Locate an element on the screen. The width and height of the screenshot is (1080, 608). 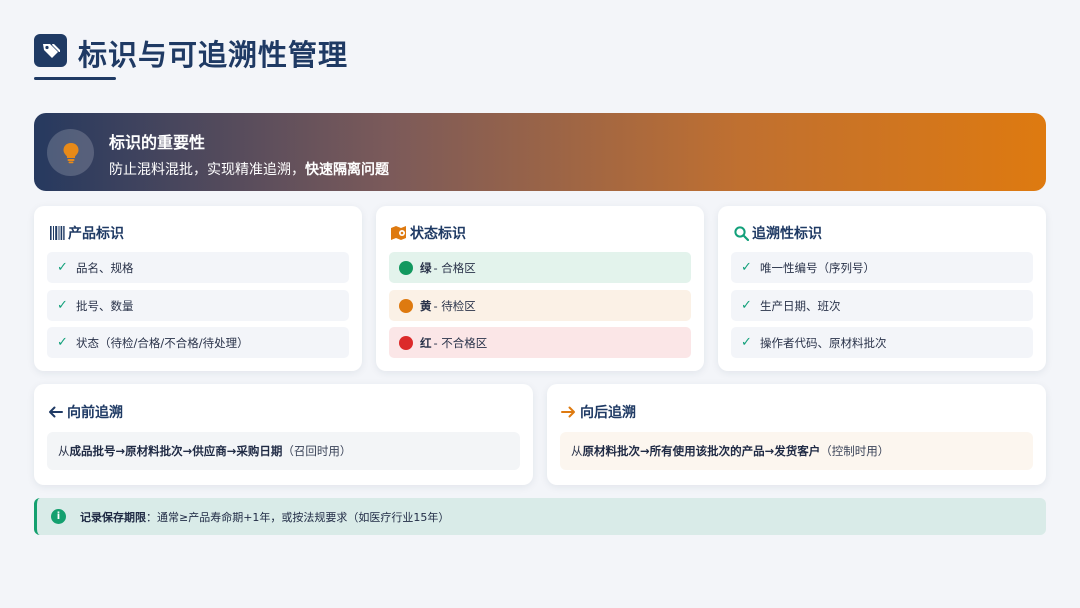
map-pin-icon is located at coordinates (399, 233).